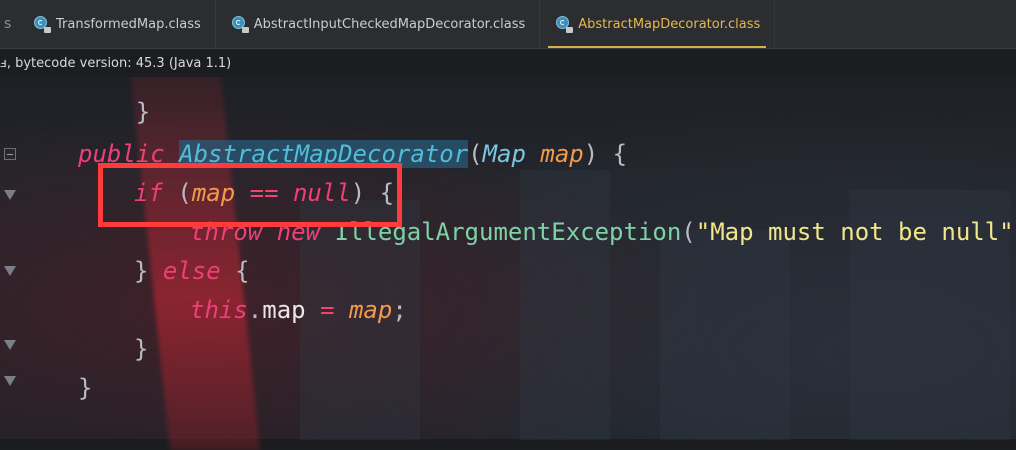  What do you see at coordinates (192, 271) in the screenshot?
I see `code-line-else: } else {` at bounding box center [192, 271].